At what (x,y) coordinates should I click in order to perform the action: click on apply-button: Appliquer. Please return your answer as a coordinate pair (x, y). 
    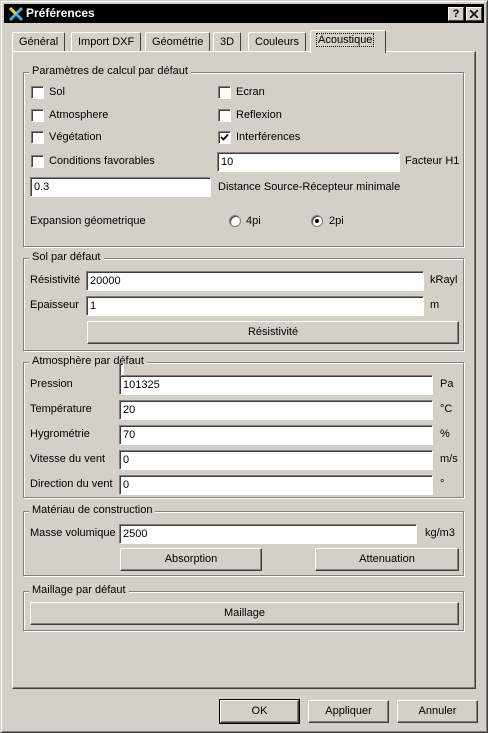
    Looking at the image, I should click on (348, 711).